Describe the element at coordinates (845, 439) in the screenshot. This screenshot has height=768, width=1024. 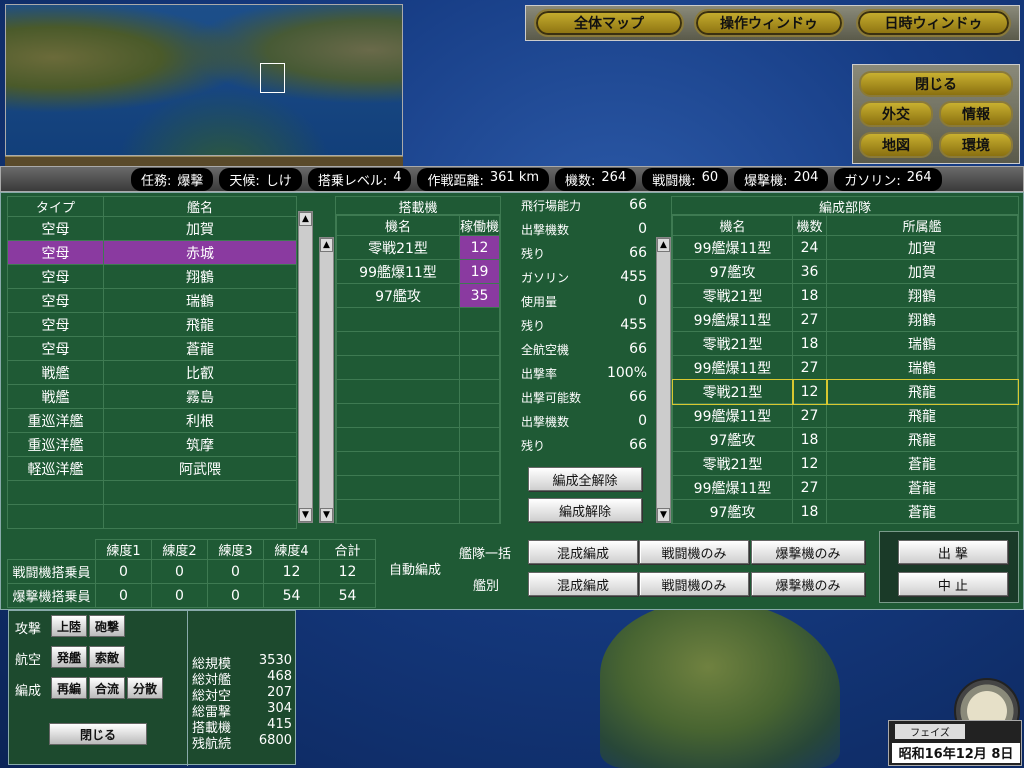
I see `formation-row: 97艦攻 18 飛龍` at that location.